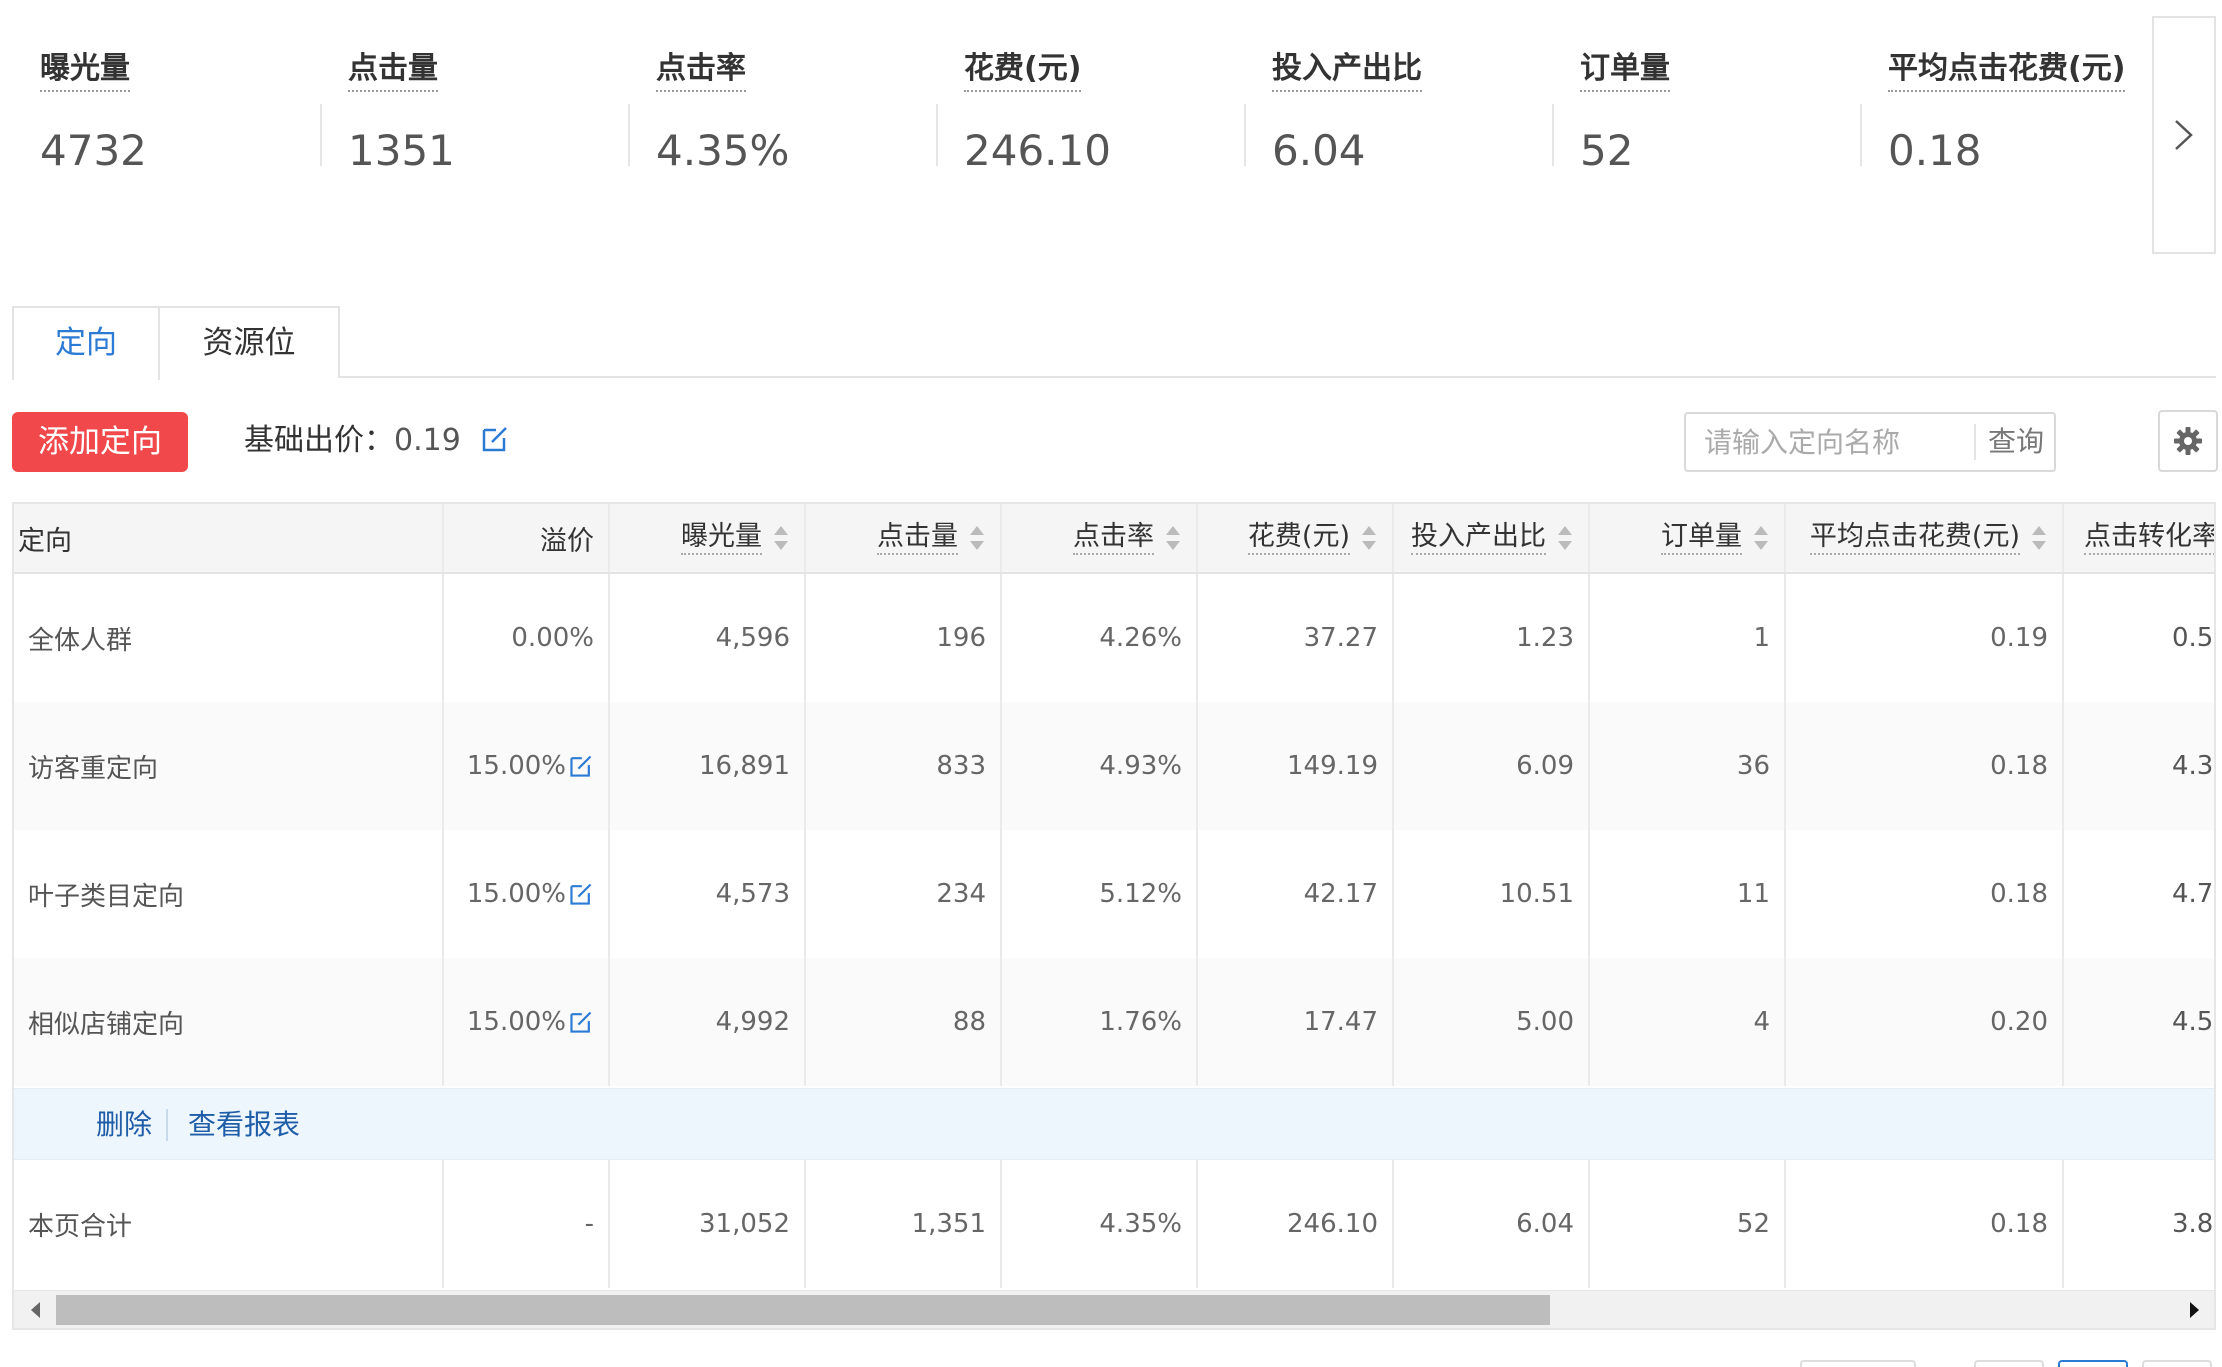 Image resolution: width=2222 pixels, height=1367 pixels. What do you see at coordinates (904, 766) in the screenshot?
I see `cell-clicks: 833` at bounding box center [904, 766].